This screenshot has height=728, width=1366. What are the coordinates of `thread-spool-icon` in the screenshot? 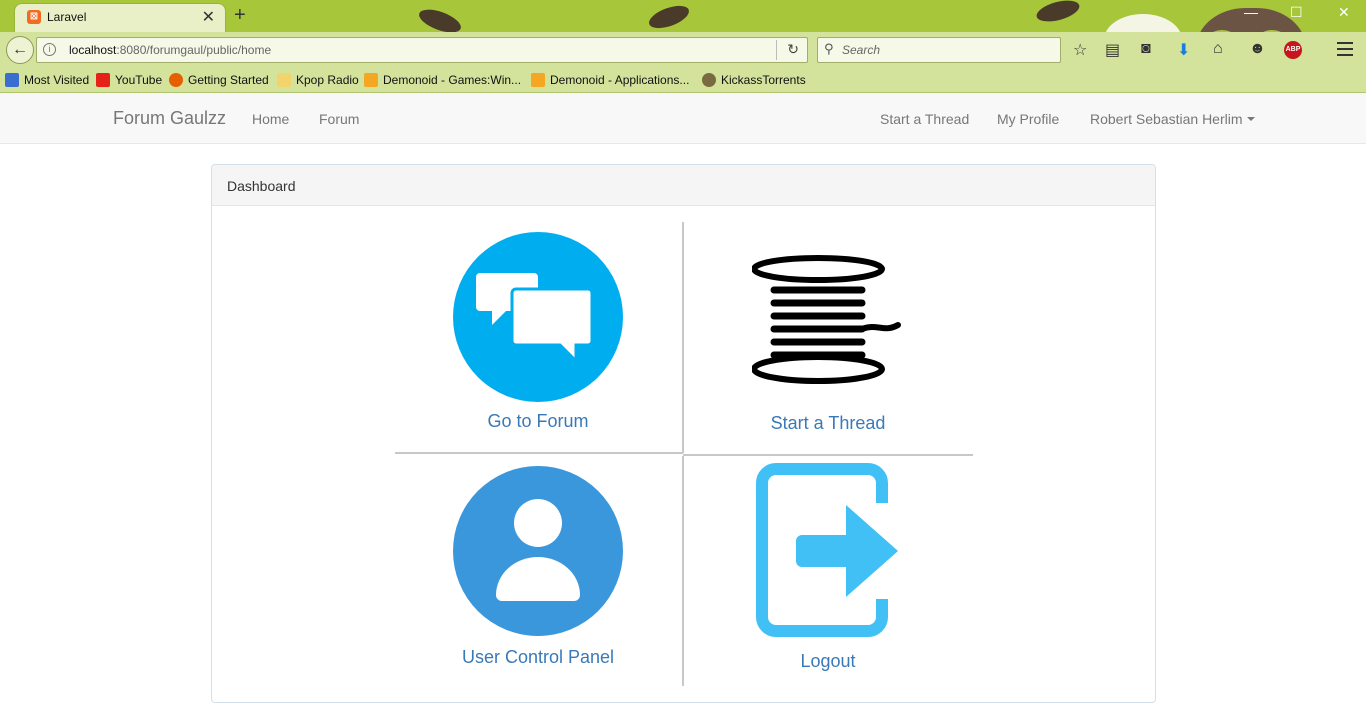 It's located at (826, 319).